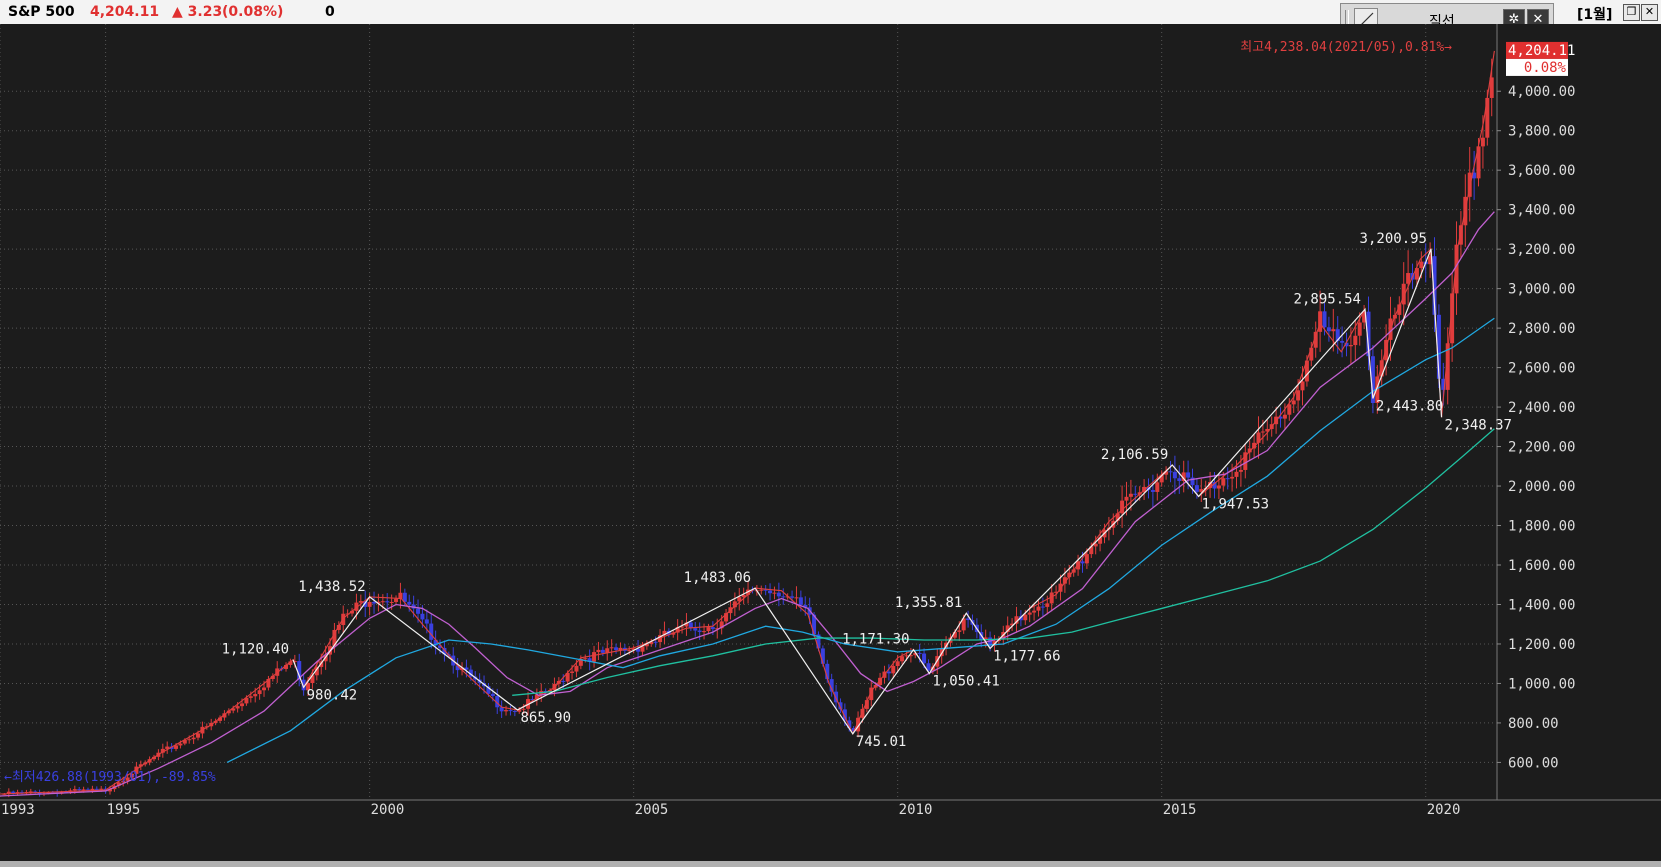 Image resolution: width=1661 pixels, height=867 pixels. Describe the element at coordinates (1541, 51) in the screenshot. I see `current-price-tag: 4,204.11` at that location.